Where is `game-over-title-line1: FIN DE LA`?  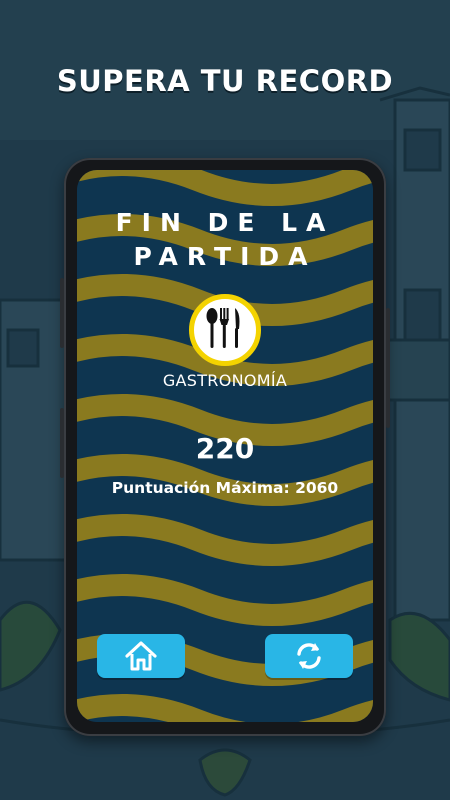 game-over-title-line1: FIN DE LA is located at coordinates (225, 222).